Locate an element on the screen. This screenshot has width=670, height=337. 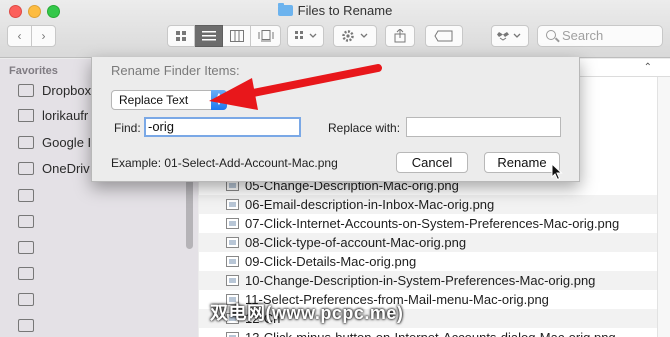
icon-view-icon is located at coordinates (181, 36).